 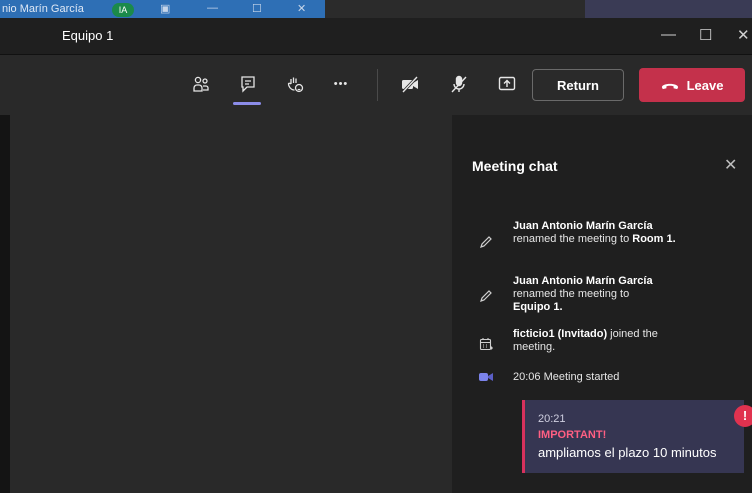 I want to click on leave-label: Leave, so click(x=705, y=85).